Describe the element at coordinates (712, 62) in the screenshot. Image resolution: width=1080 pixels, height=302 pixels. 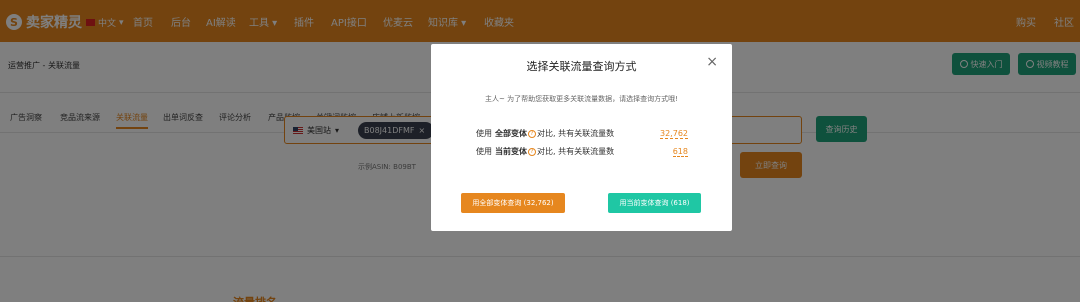
I see `close-icon: ×` at that location.